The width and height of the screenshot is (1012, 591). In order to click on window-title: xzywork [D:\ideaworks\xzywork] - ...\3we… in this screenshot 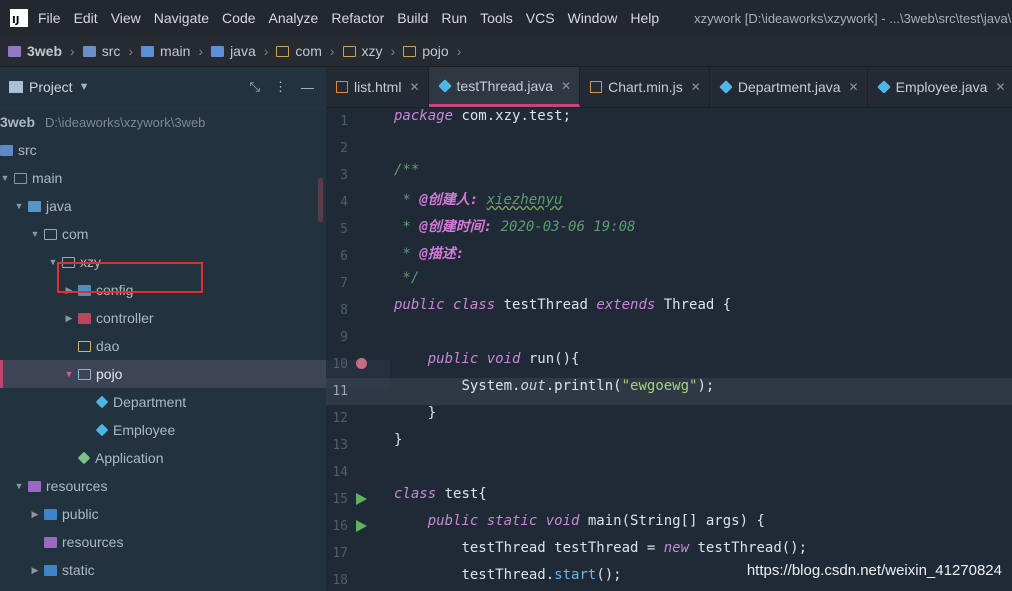, I will do `click(853, 18)`.